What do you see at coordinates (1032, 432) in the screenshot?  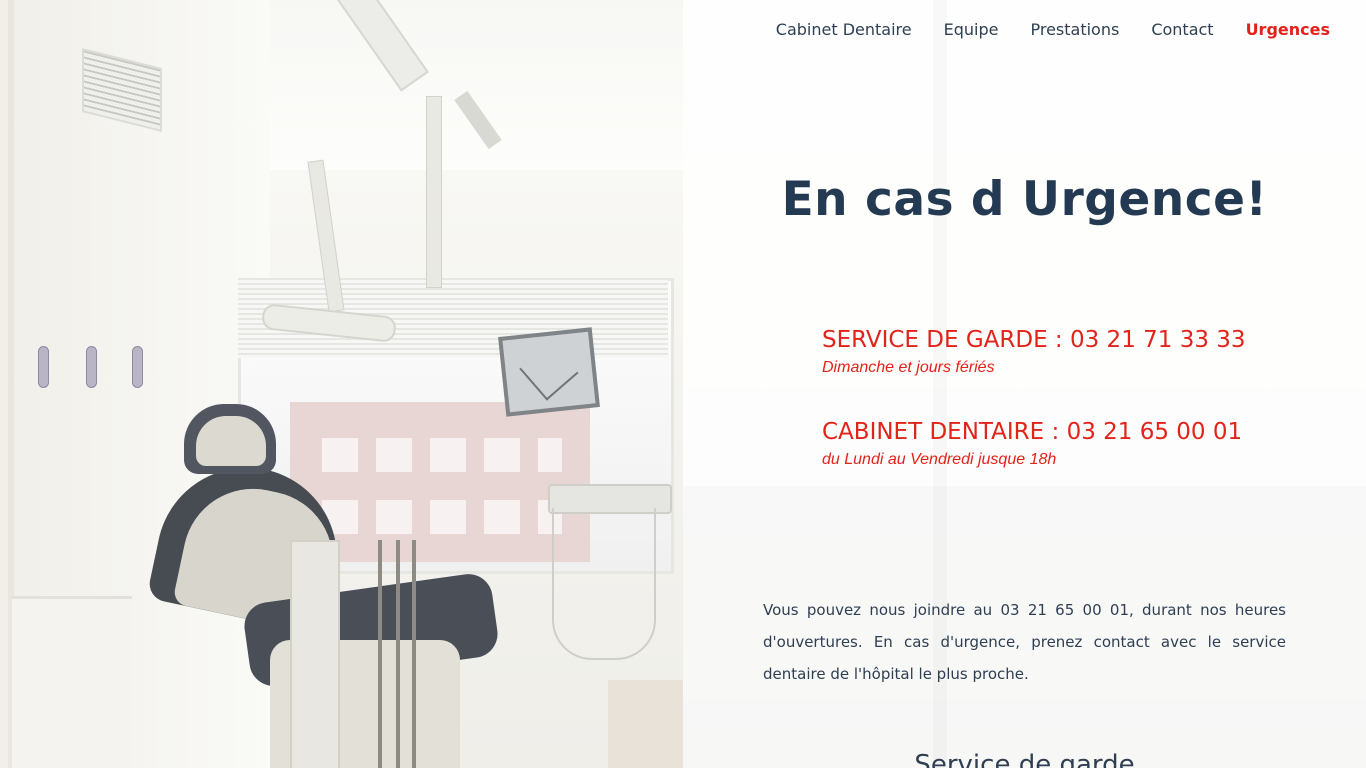 I see `phone-title-cabinet: CABINET DENTAIRE : 03 21 65 00 01` at bounding box center [1032, 432].